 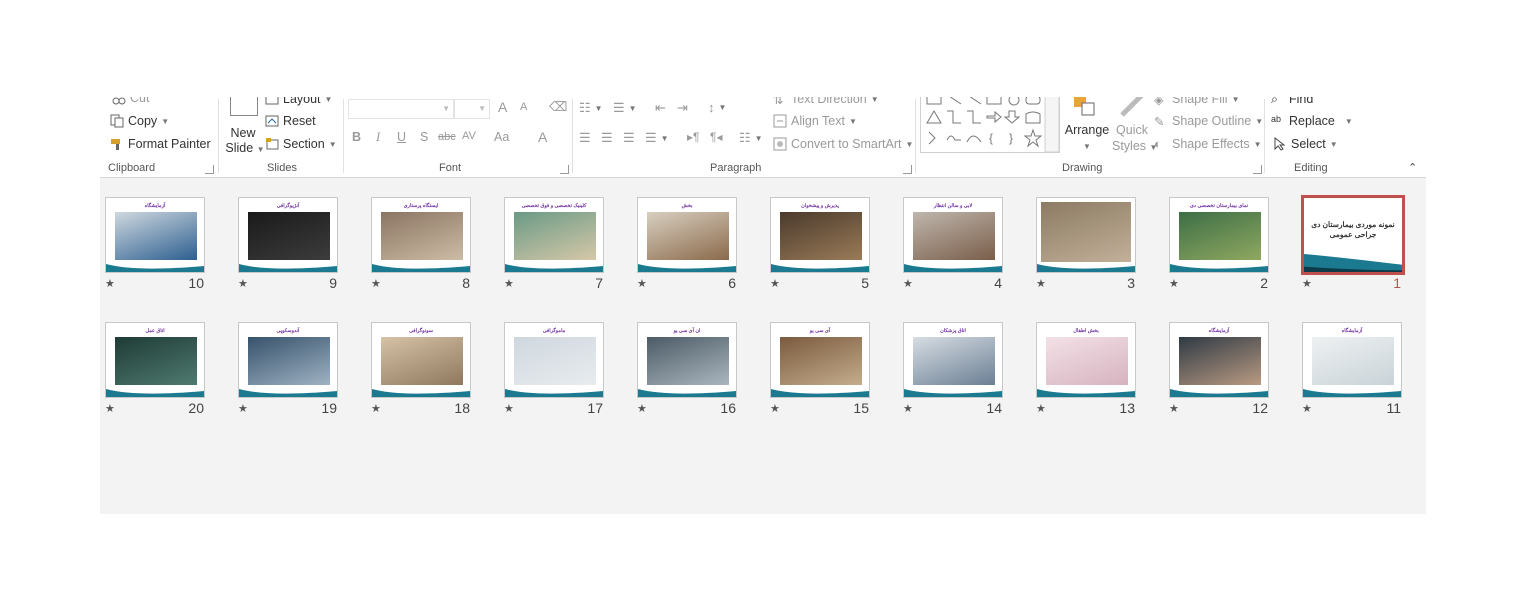 What do you see at coordinates (356, 137) in the screenshot?
I see `bold-button: B` at bounding box center [356, 137].